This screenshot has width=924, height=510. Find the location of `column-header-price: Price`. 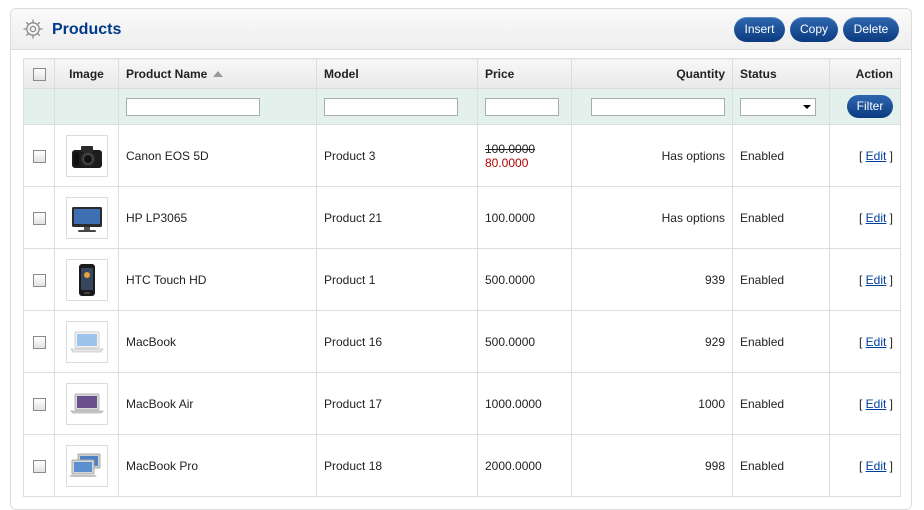

column-header-price: Price is located at coordinates (524, 73).